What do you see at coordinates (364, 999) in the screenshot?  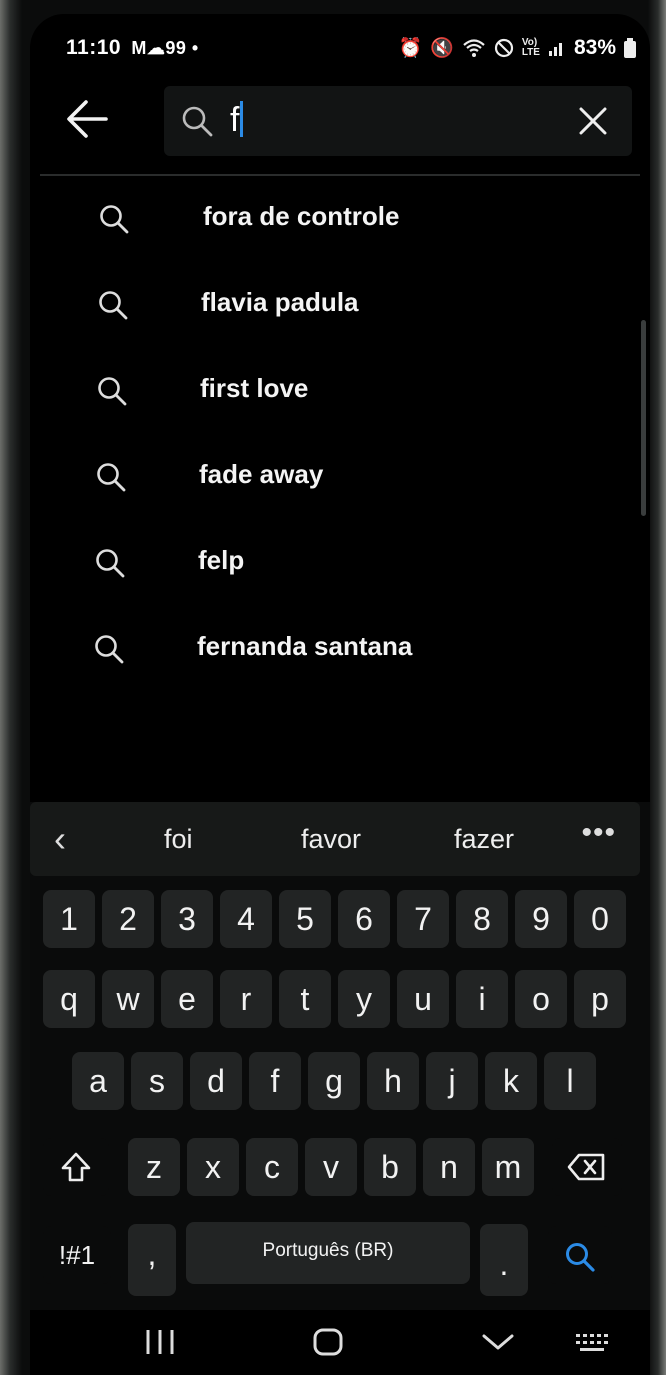 I see `key-y: y` at bounding box center [364, 999].